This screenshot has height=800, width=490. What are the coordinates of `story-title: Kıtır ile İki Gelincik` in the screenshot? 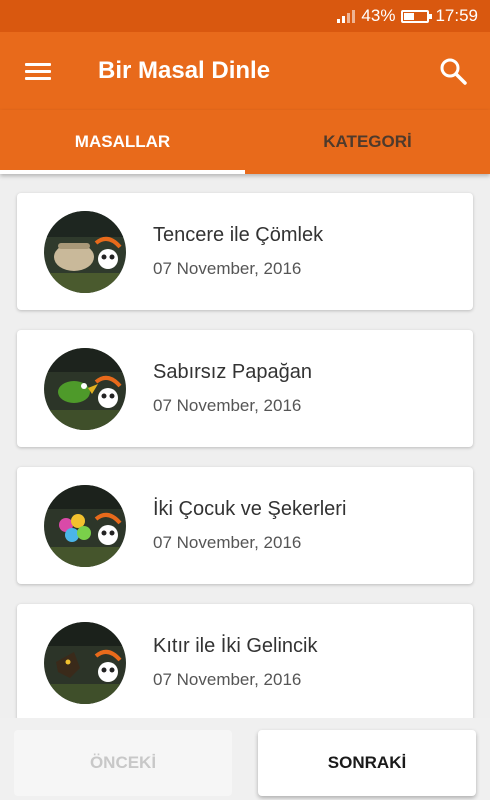 It's located at (235, 646).